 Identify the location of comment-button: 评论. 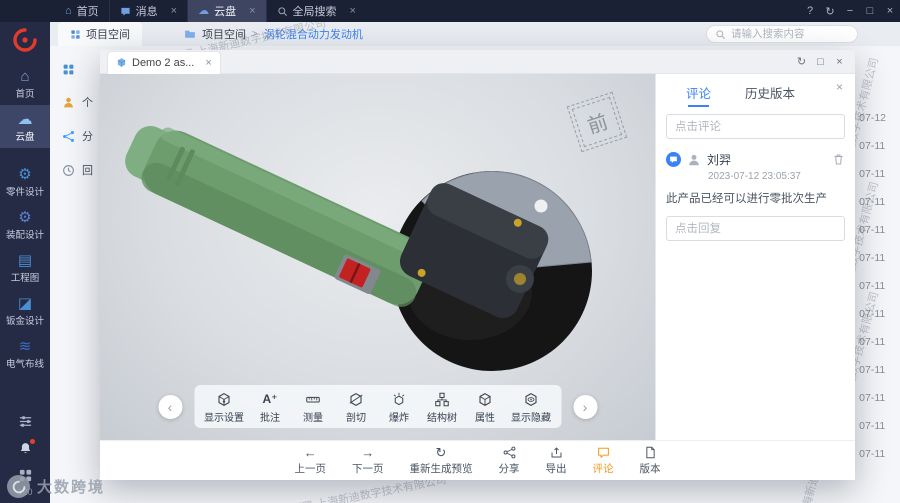
(603, 460).